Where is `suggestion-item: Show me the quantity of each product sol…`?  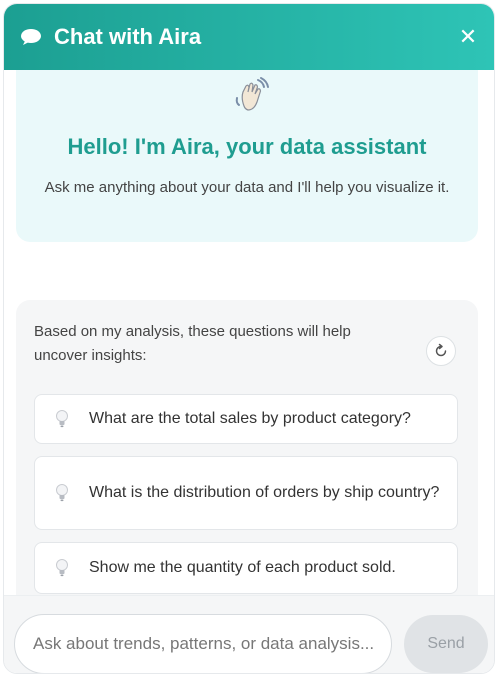 suggestion-item: Show me the quantity of each product sol… is located at coordinates (246, 568).